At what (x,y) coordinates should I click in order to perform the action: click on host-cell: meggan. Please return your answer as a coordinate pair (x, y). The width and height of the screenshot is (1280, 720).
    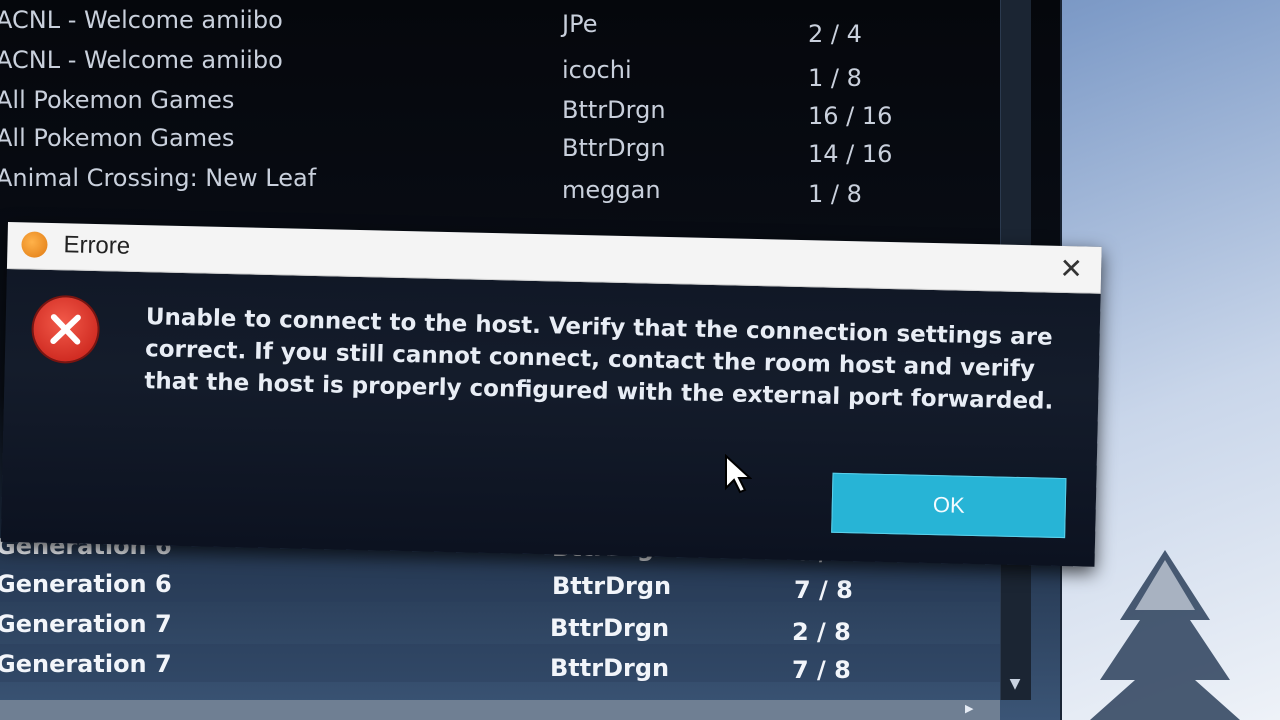
    Looking at the image, I should click on (611, 190).